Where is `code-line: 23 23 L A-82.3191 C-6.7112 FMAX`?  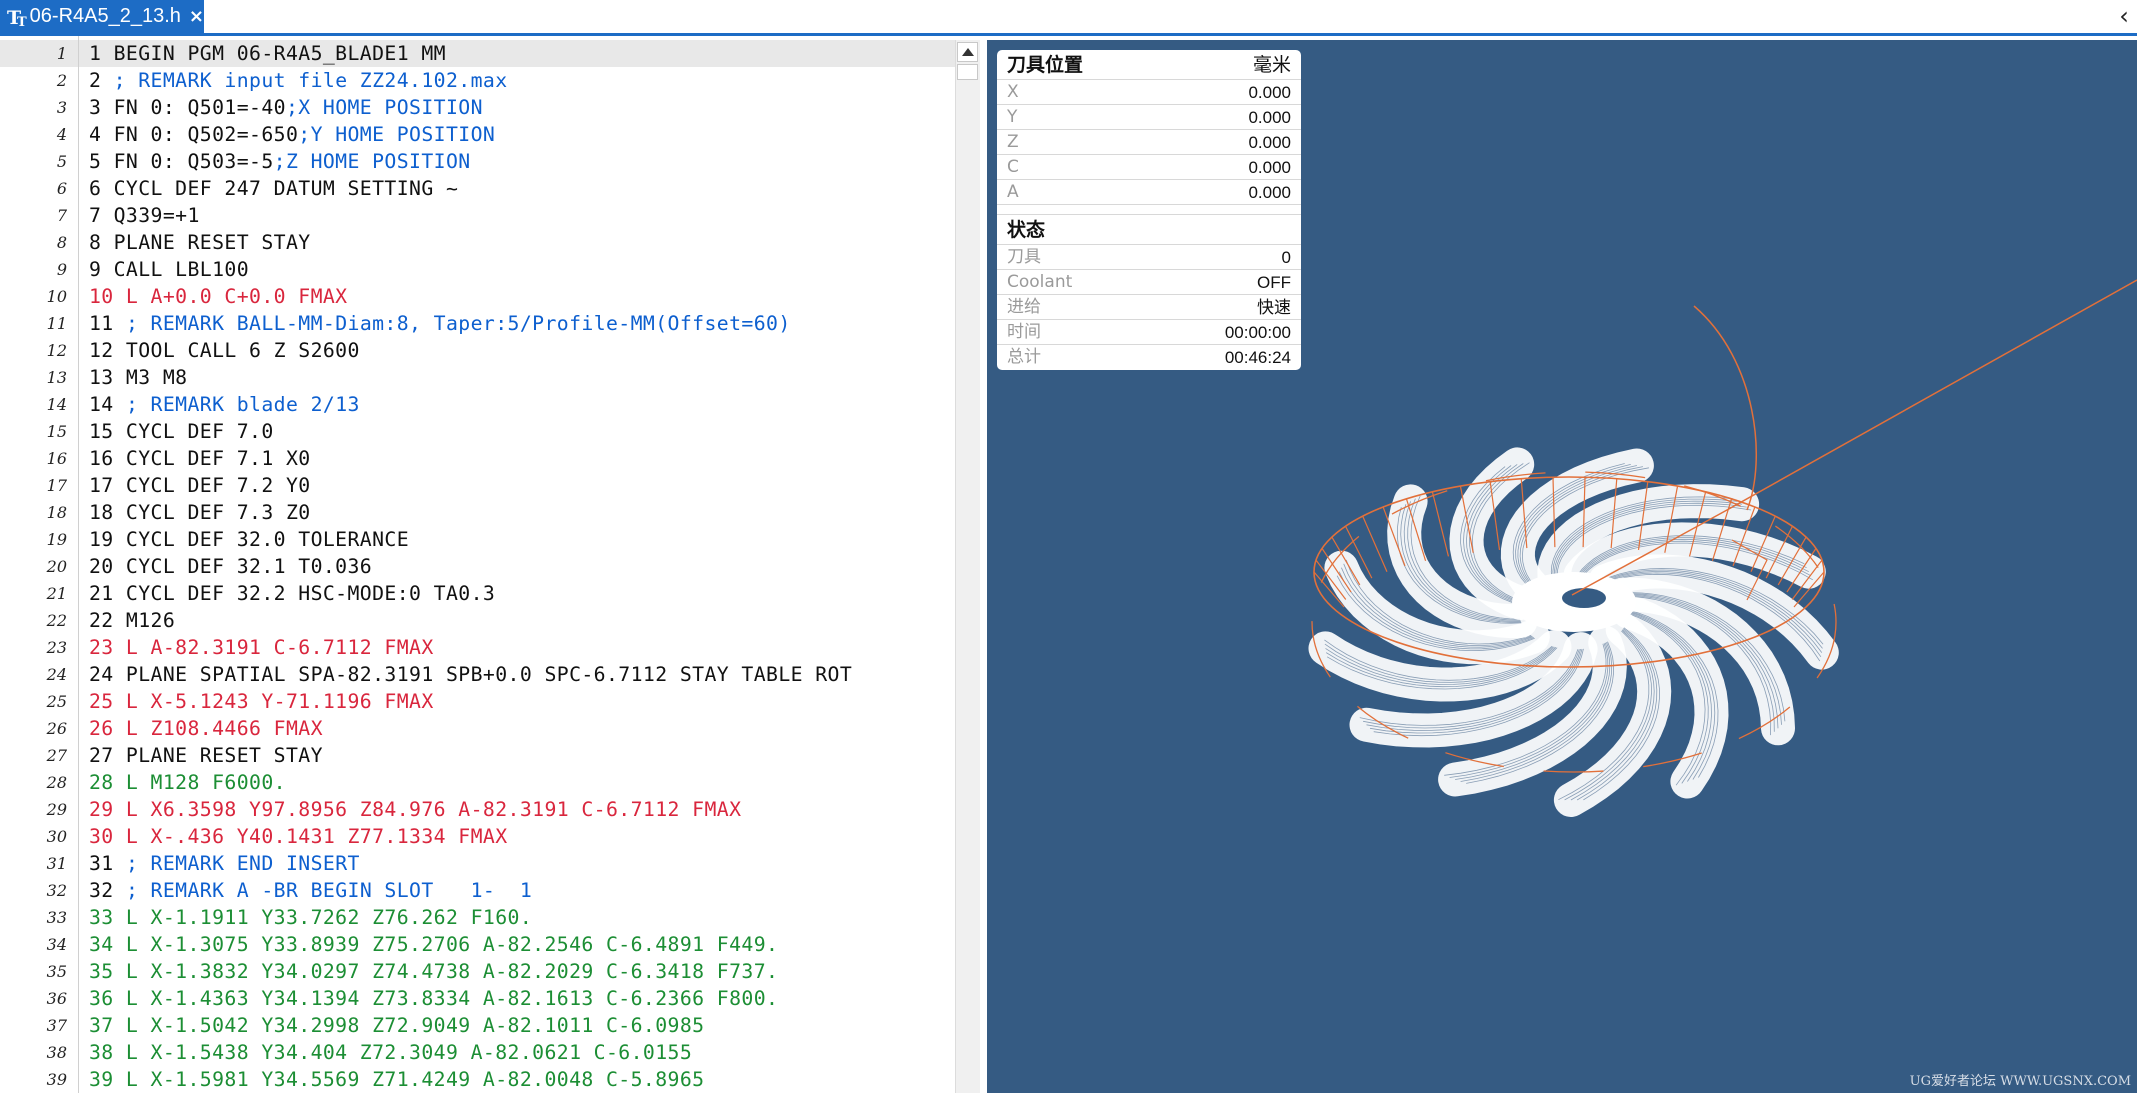
code-line: 23 23 L A-82.3191 C-6.7112 FMAX is located at coordinates (481, 647).